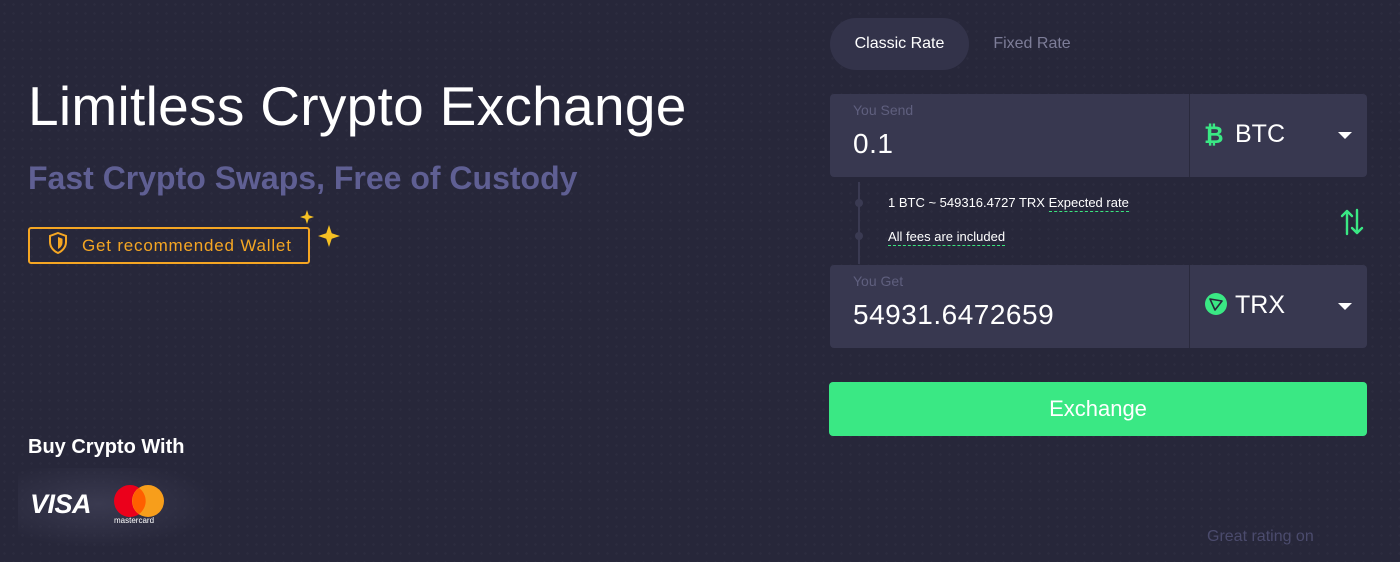 Image resolution: width=1400 pixels, height=562 pixels. I want to click on rate-dot, so click(859, 203).